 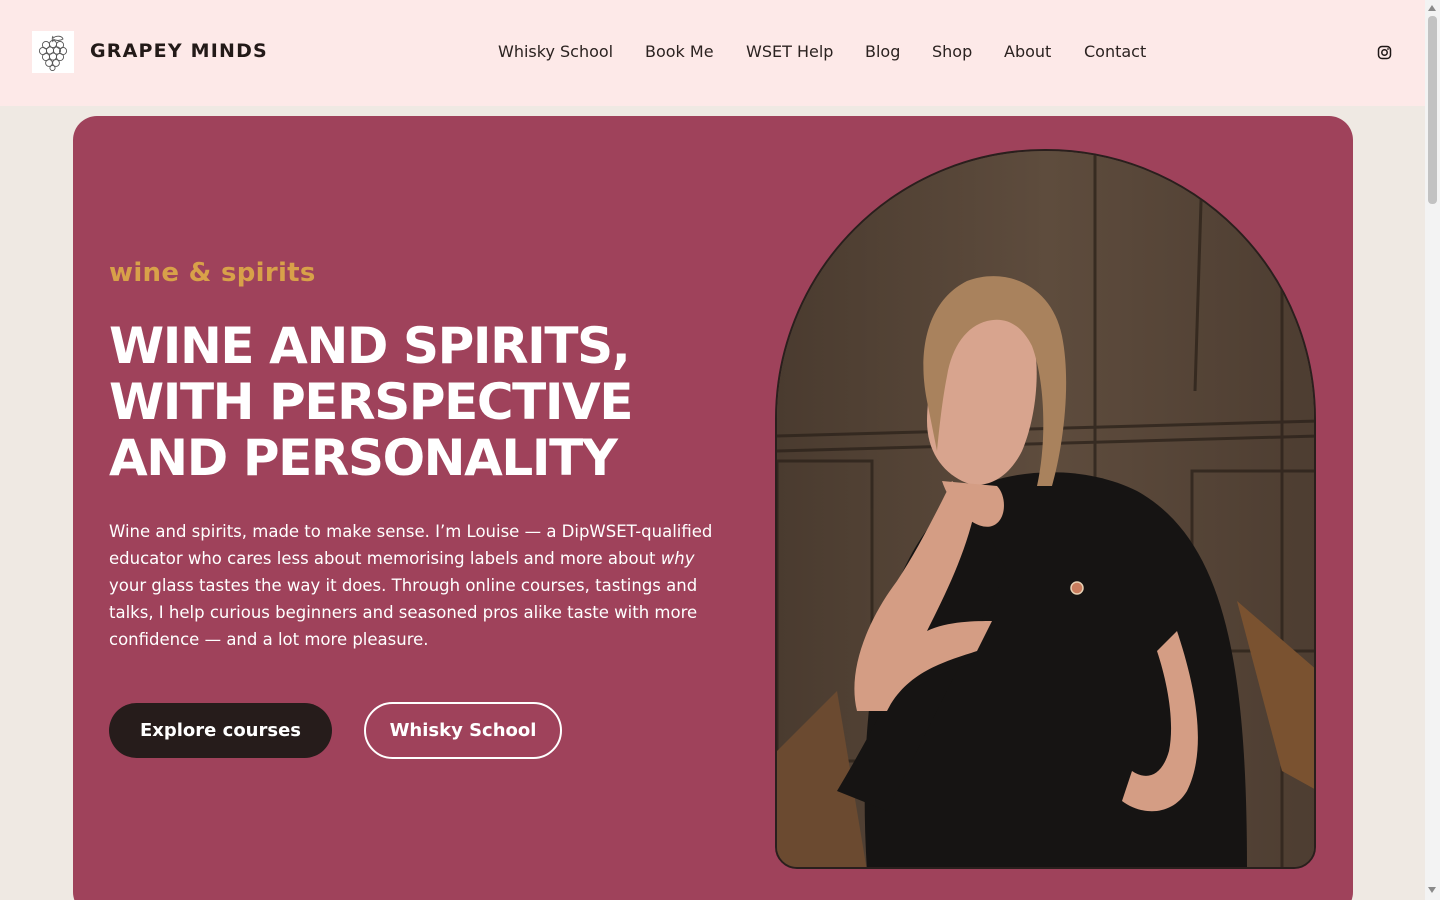 What do you see at coordinates (212, 273) in the screenshot?
I see `hero-eyebrow: wine & spirits` at bounding box center [212, 273].